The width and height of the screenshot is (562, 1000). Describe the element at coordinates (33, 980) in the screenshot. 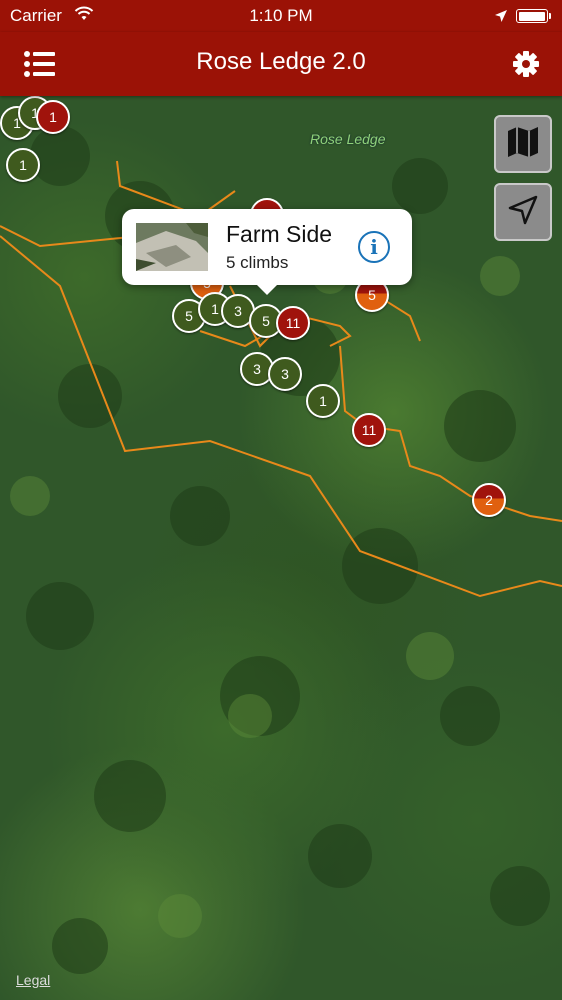

I see `legal-link: Legal` at that location.